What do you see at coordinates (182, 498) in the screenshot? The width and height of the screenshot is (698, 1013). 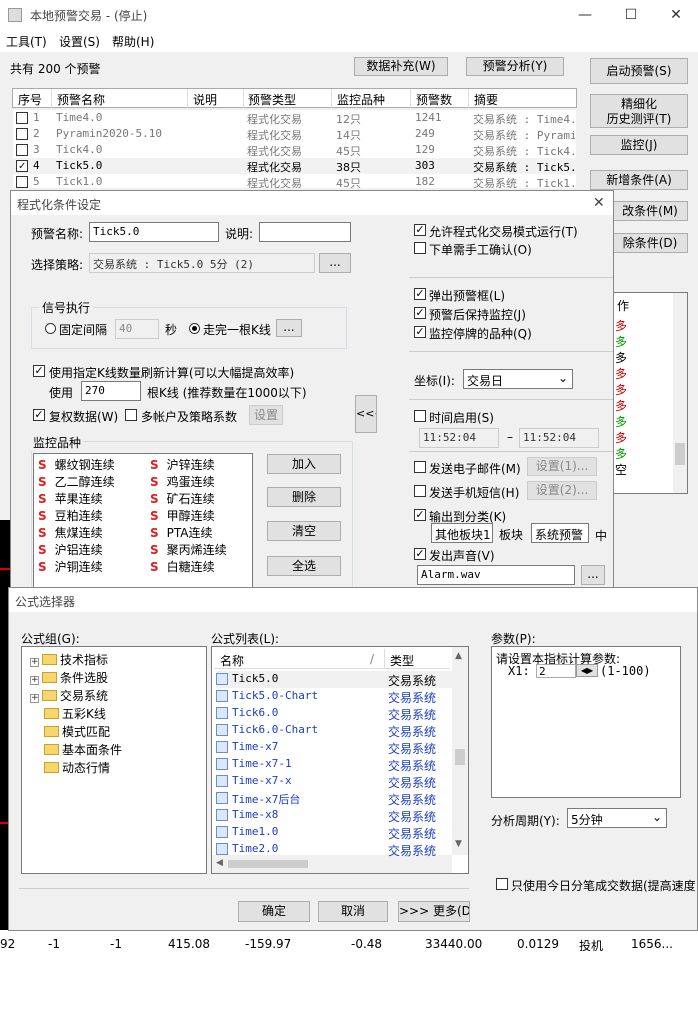 I see `list-item: S 矿石连续` at bounding box center [182, 498].